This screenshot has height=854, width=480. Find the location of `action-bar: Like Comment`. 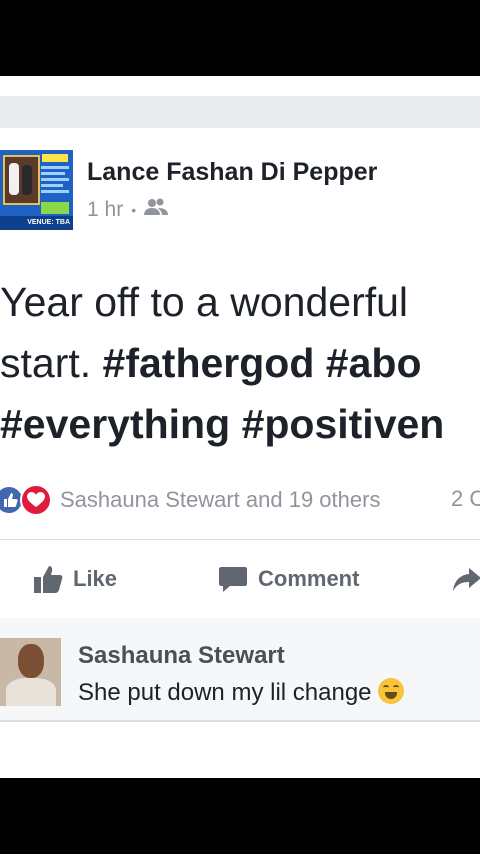

action-bar: Like Comment is located at coordinates (240, 579).